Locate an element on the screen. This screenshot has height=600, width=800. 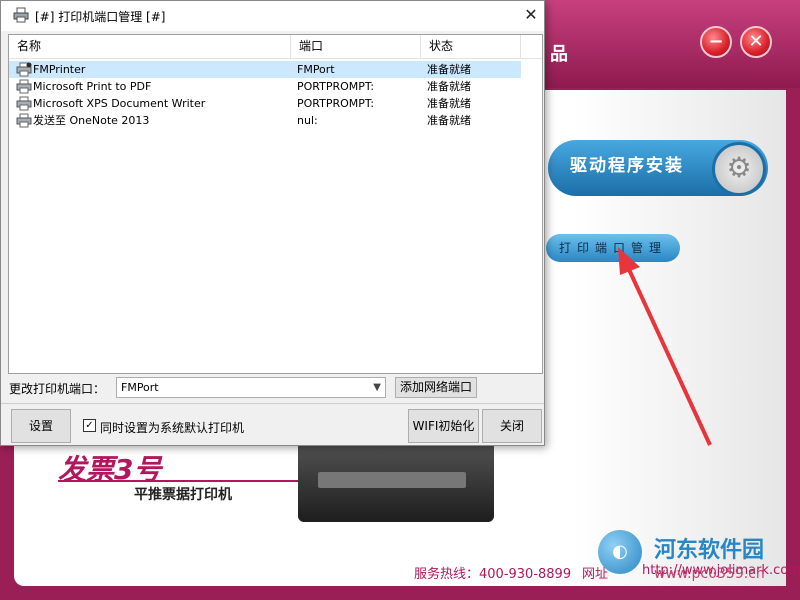
dialog-close-icon: ✕ is located at coordinates (531, 15).